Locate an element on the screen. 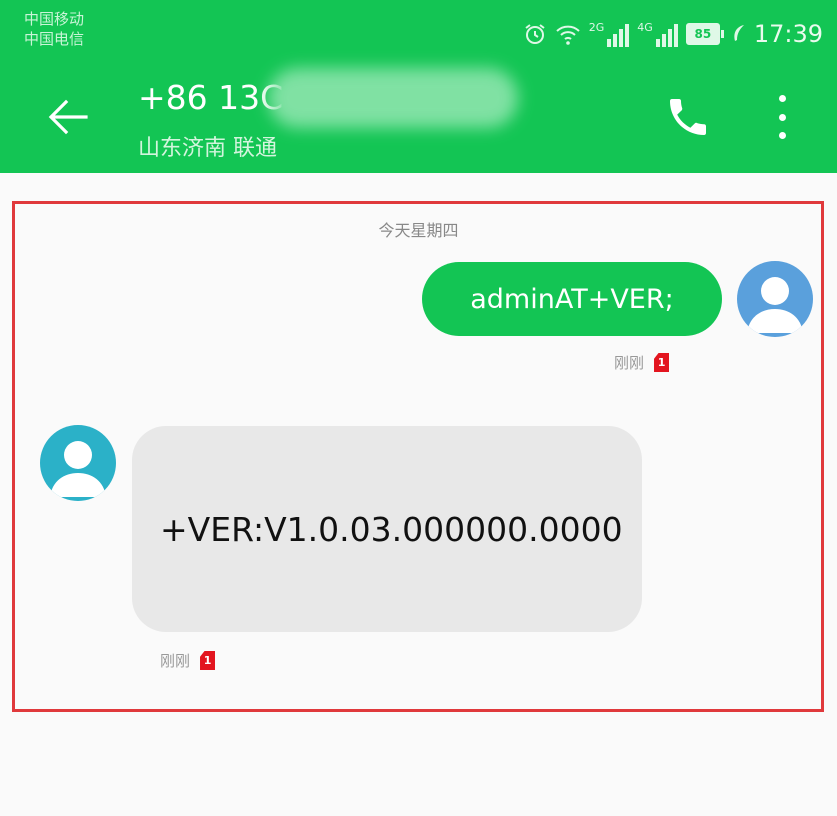 This screenshot has width=837, height=816. outgoing-message-bubble: adminAT+VER; is located at coordinates (572, 299).